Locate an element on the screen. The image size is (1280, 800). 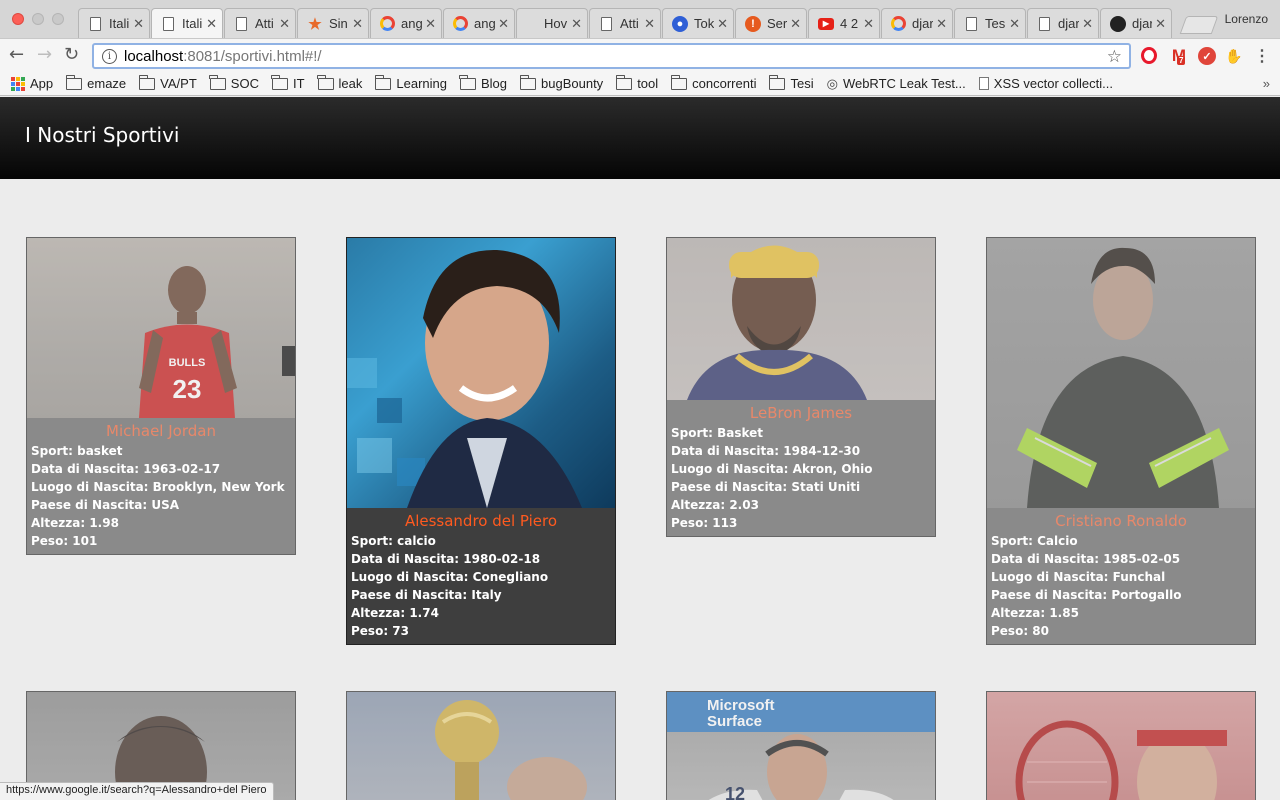
browser-tab: ! Ser ✕ is located at coordinates (771, 23).